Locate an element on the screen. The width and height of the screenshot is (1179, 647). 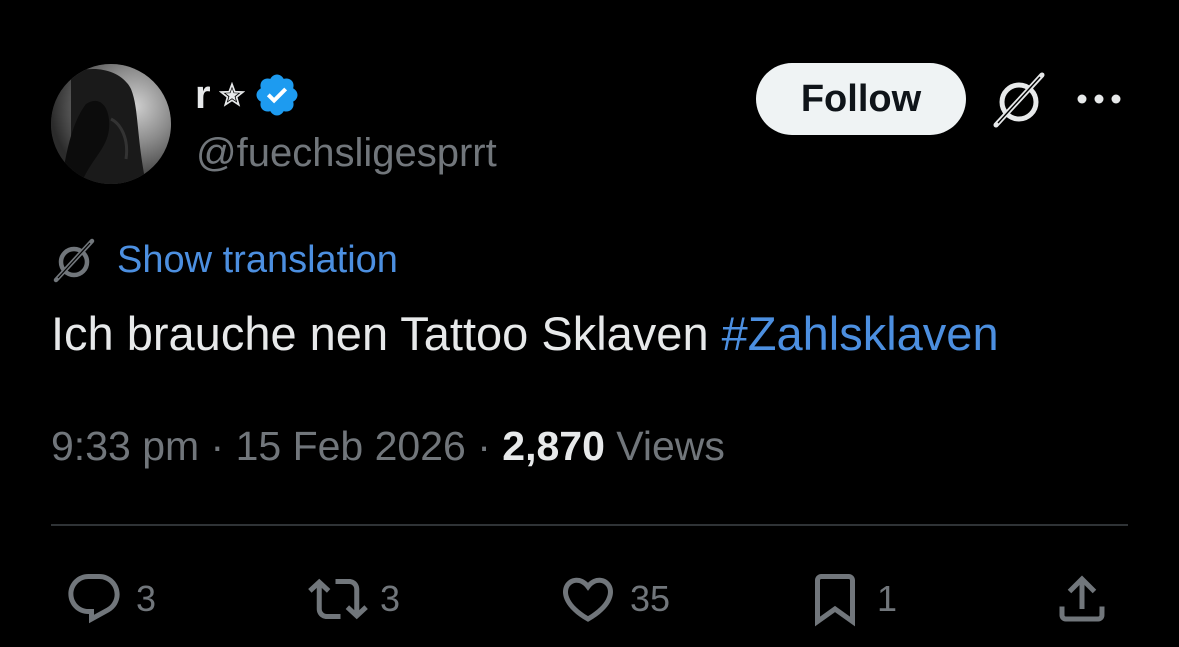
more-icon is located at coordinates (1099, 99).